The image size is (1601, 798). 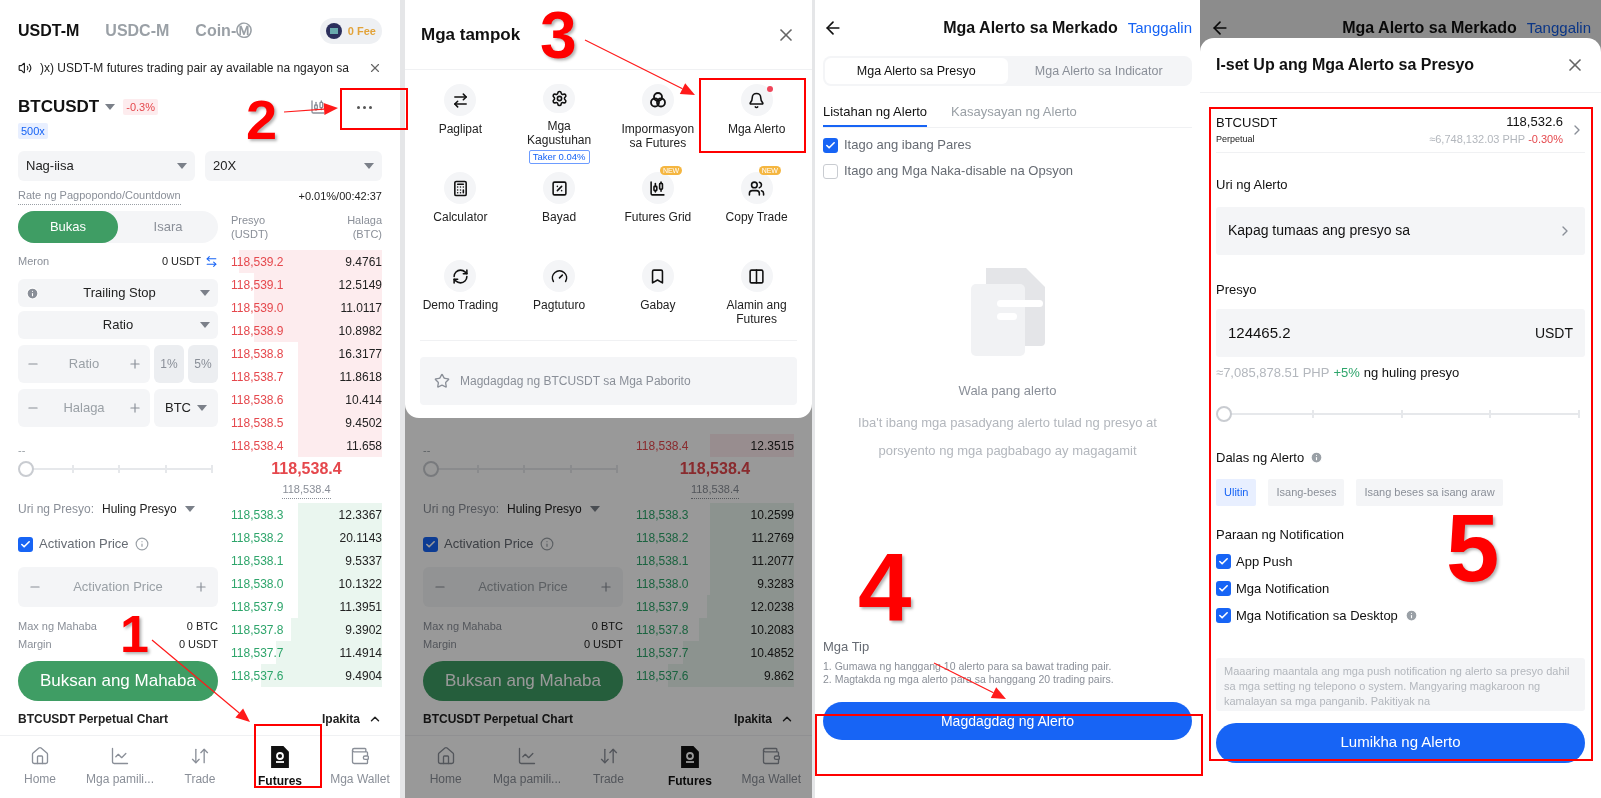 I want to click on feature-item: Paglipat, so click(x=460, y=120).